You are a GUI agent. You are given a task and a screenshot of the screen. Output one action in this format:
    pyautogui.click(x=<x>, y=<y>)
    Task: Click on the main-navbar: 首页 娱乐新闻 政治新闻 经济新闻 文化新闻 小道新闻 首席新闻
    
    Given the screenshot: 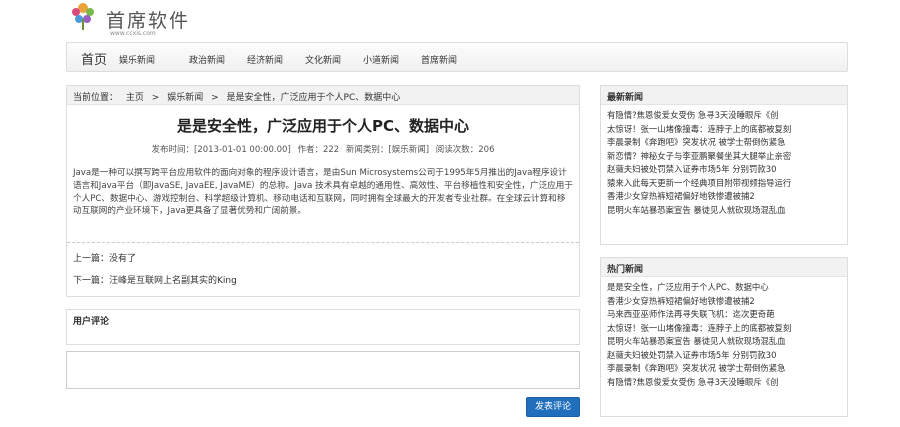 What is the action you would take?
    pyautogui.click(x=457, y=57)
    